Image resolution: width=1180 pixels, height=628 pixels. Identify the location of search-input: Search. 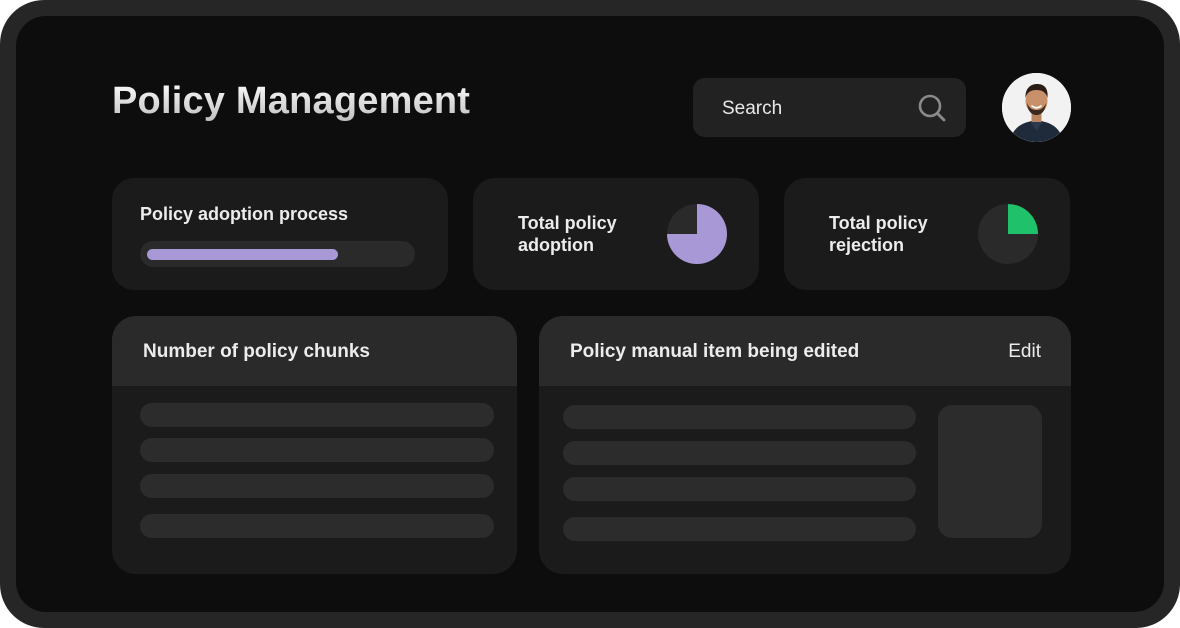
(752, 109).